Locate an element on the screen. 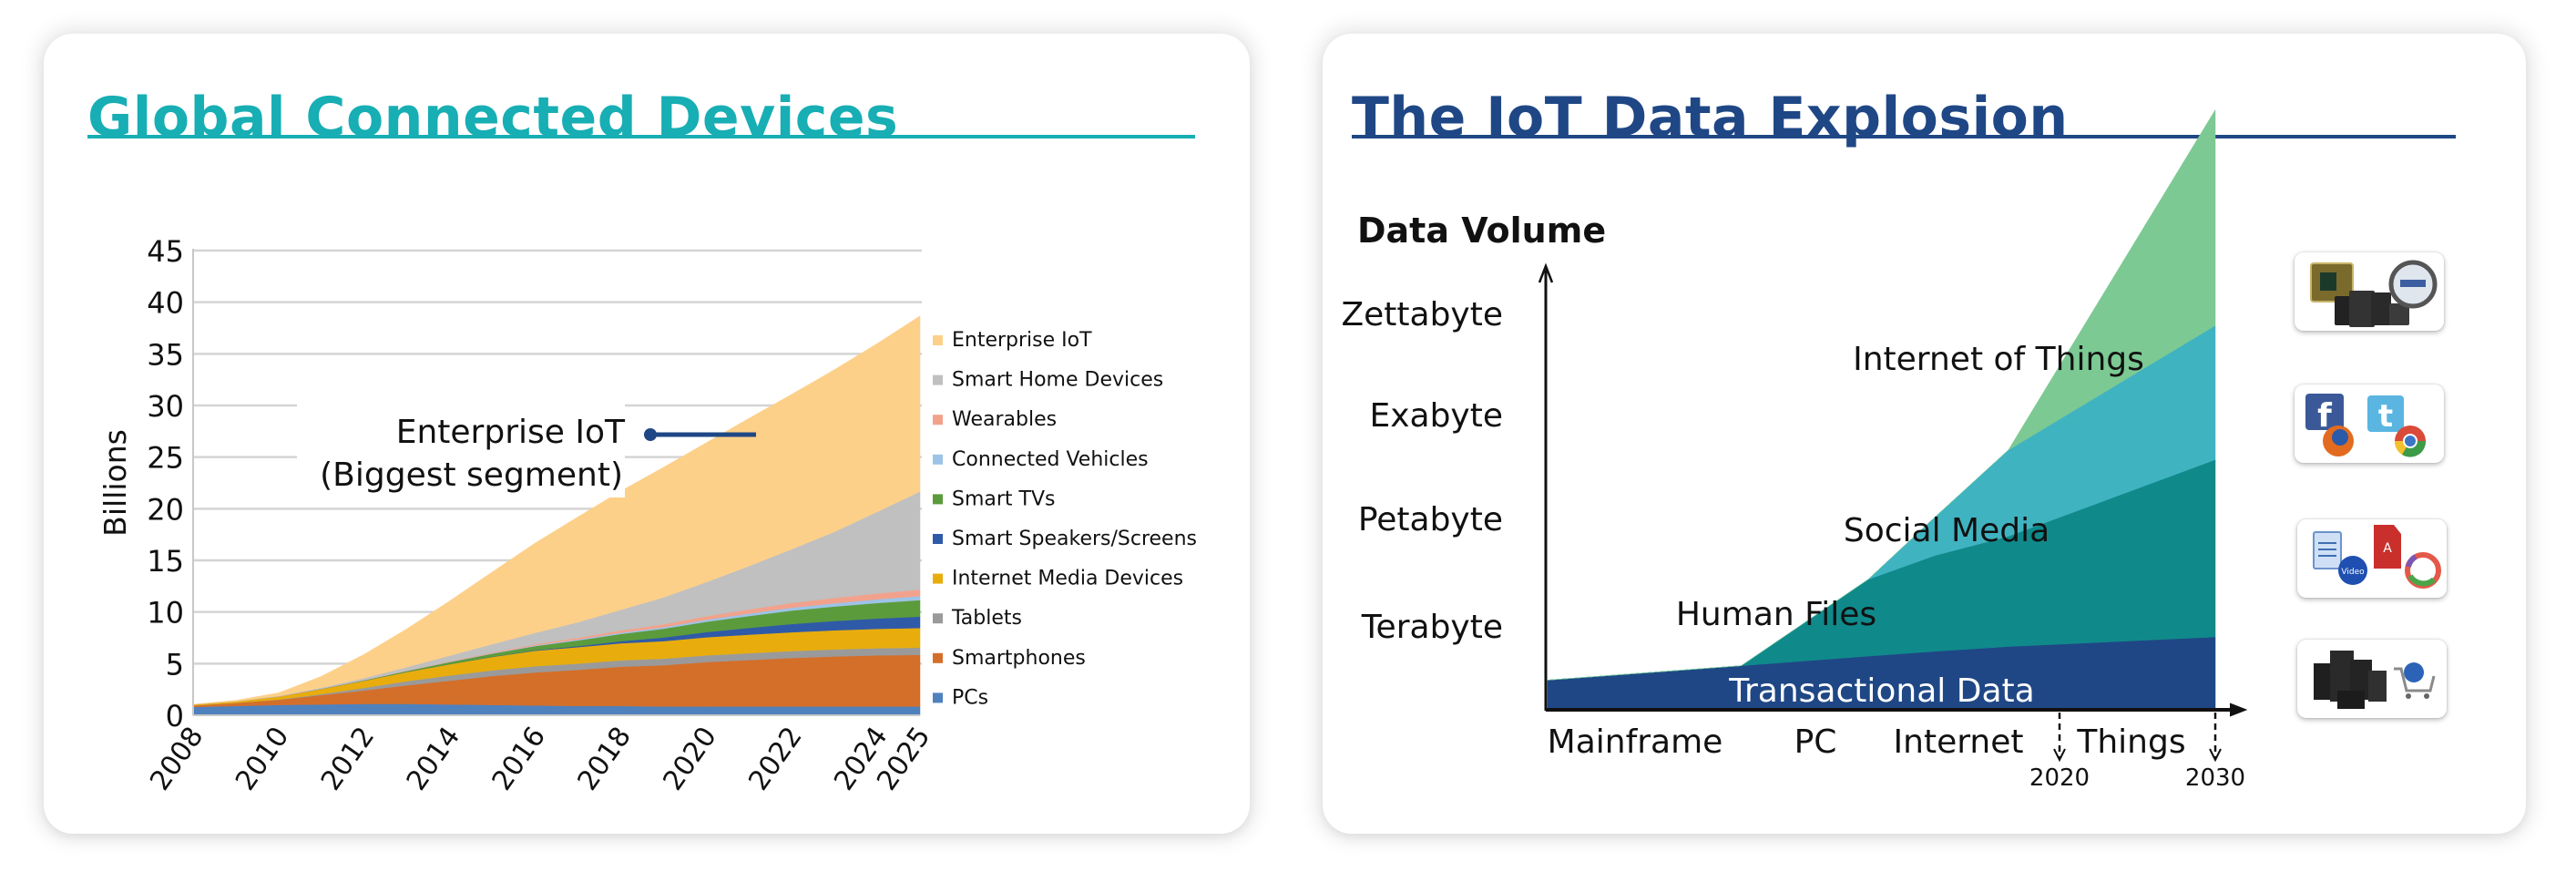  y-tick-label-zettabyte: Zettabyte is located at coordinates (1422, 314).